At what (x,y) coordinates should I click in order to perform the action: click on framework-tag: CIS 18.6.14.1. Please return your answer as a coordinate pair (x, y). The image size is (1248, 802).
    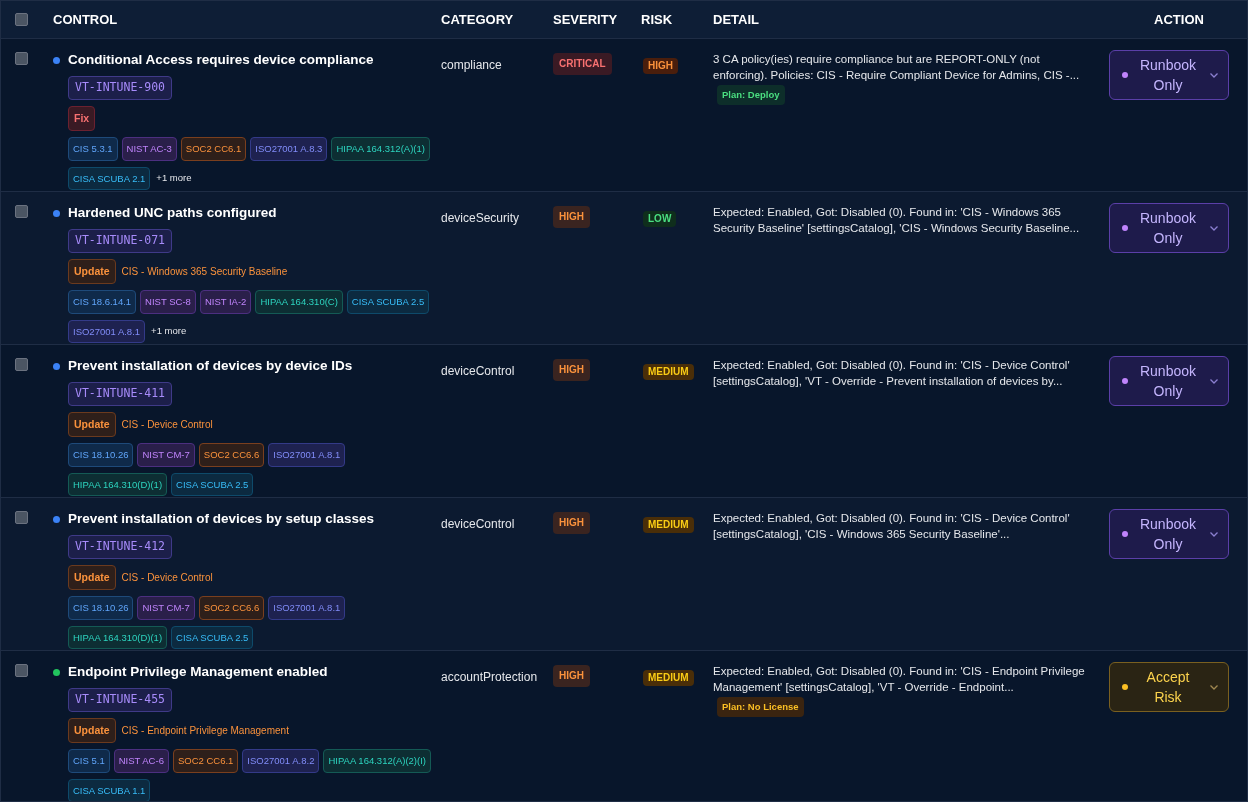
    Looking at the image, I should click on (102, 302).